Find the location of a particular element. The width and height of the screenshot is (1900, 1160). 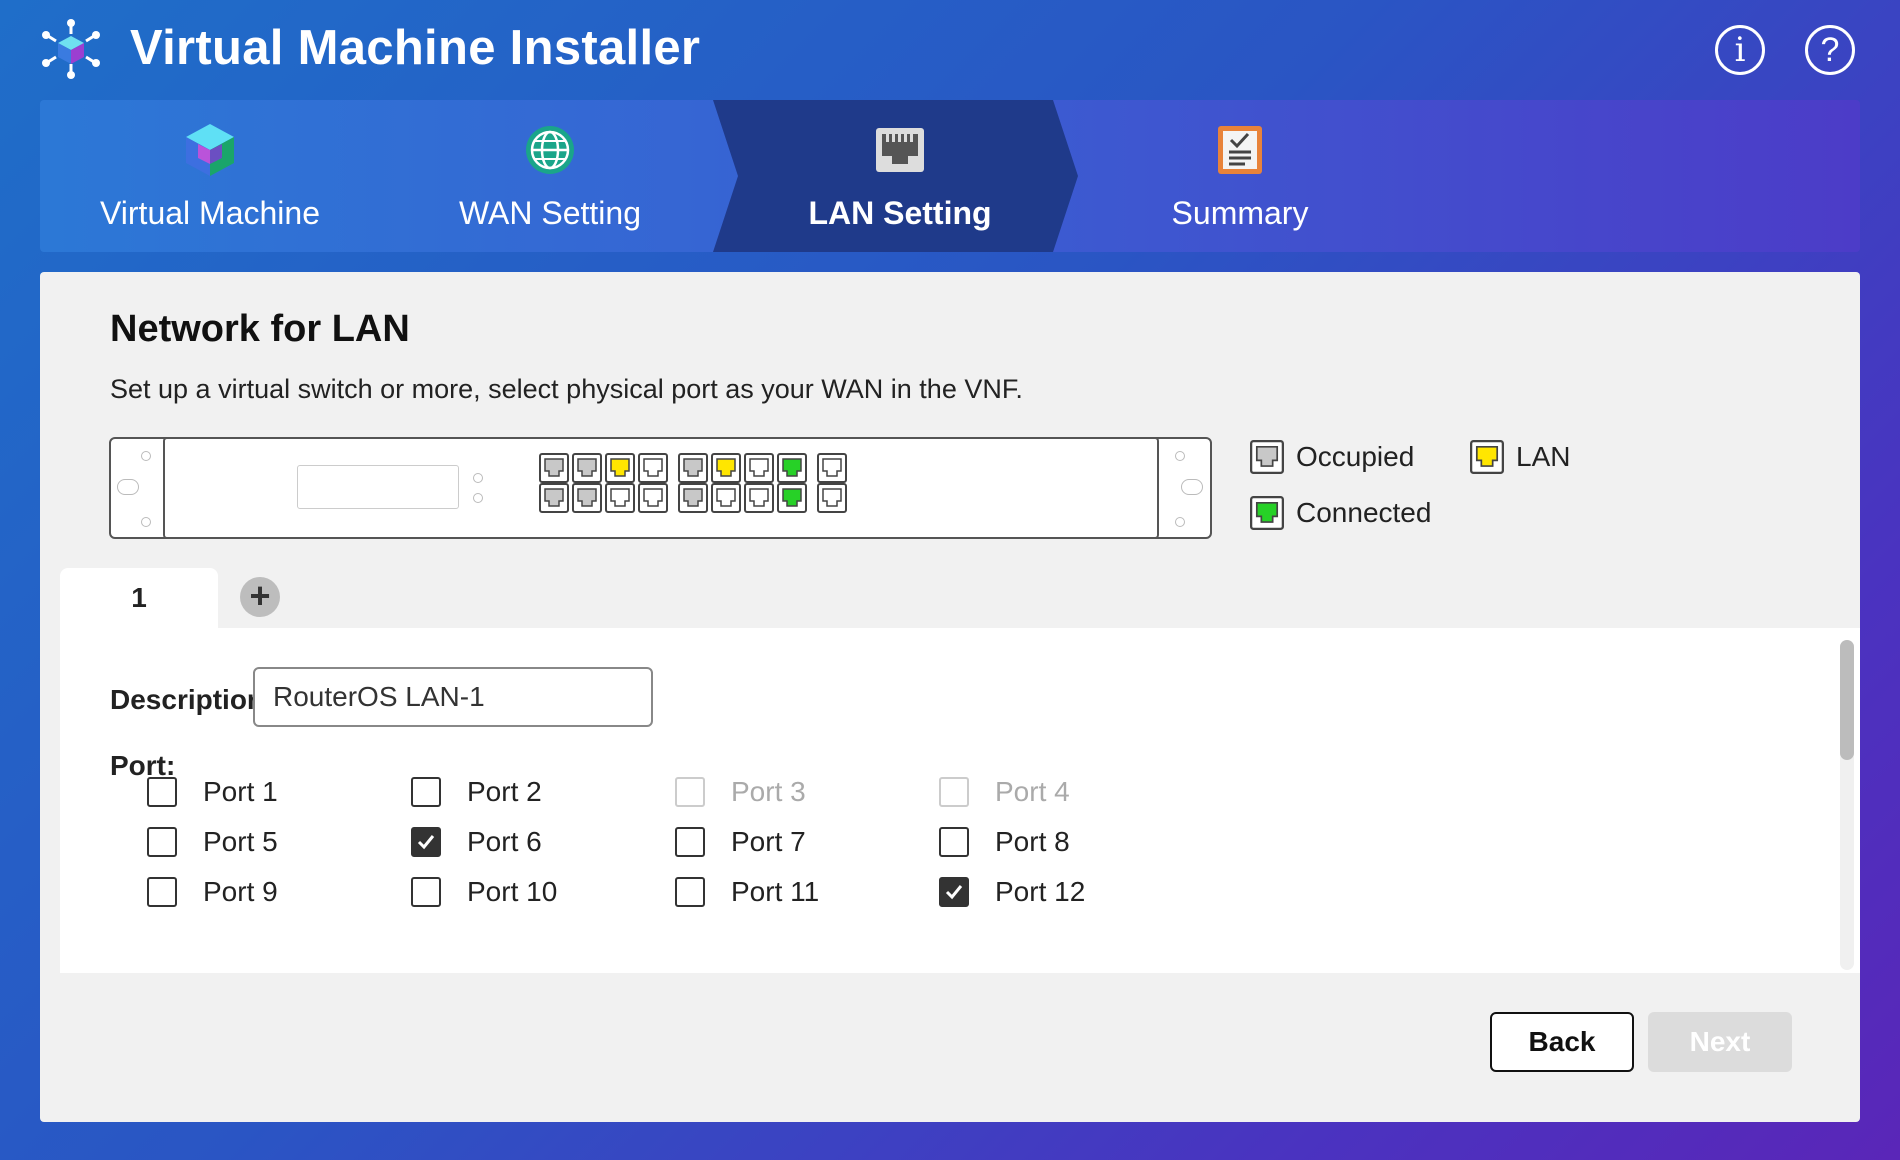

port-checkbox-label: Port 12 is located at coordinates (1040, 891).